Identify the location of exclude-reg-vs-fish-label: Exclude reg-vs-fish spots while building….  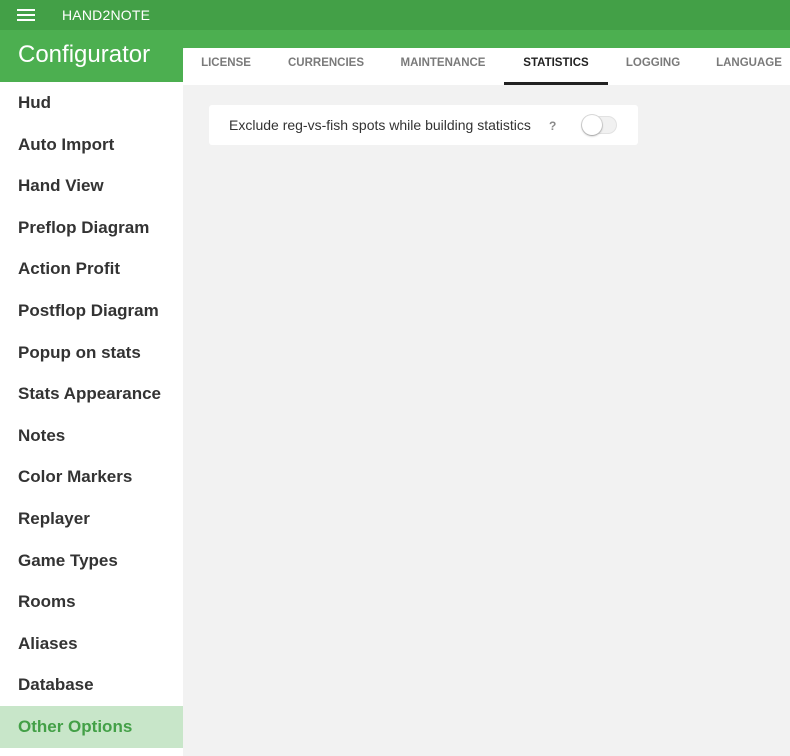
(380, 125).